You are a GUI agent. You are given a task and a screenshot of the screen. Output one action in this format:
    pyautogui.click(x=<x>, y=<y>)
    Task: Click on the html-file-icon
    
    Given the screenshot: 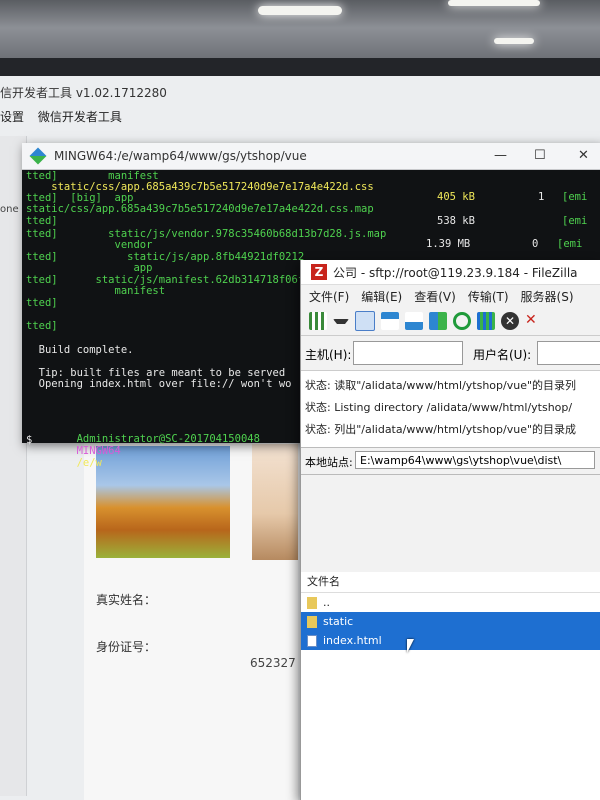 What is the action you would take?
    pyautogui.click(x=312, y=640)
    